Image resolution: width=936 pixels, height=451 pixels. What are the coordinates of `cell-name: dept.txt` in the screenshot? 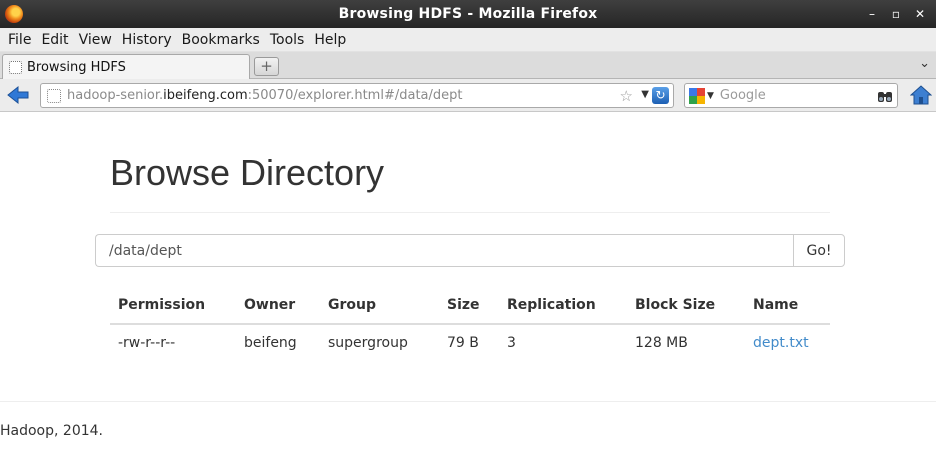 It's located at (787, 342).